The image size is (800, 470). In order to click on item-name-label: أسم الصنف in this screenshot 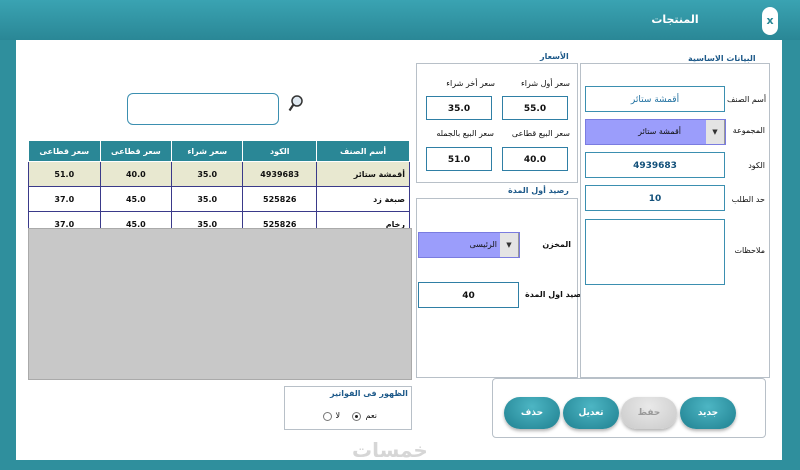, I will do `click(747, 99)`.